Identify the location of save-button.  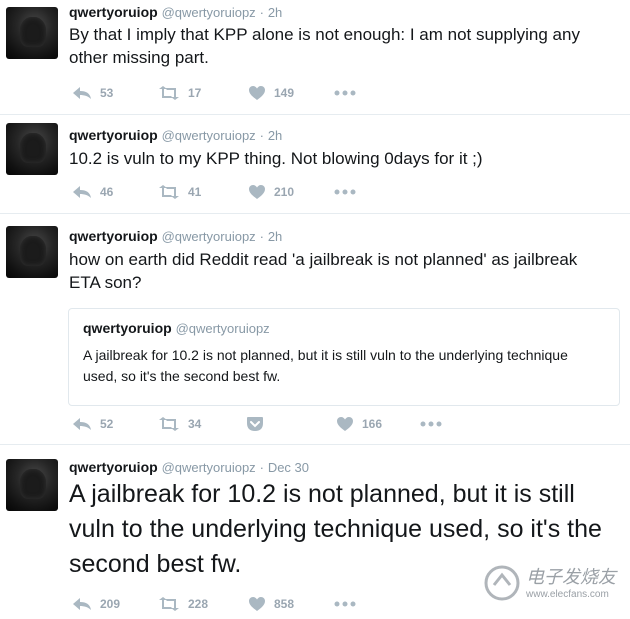
(255, 424).